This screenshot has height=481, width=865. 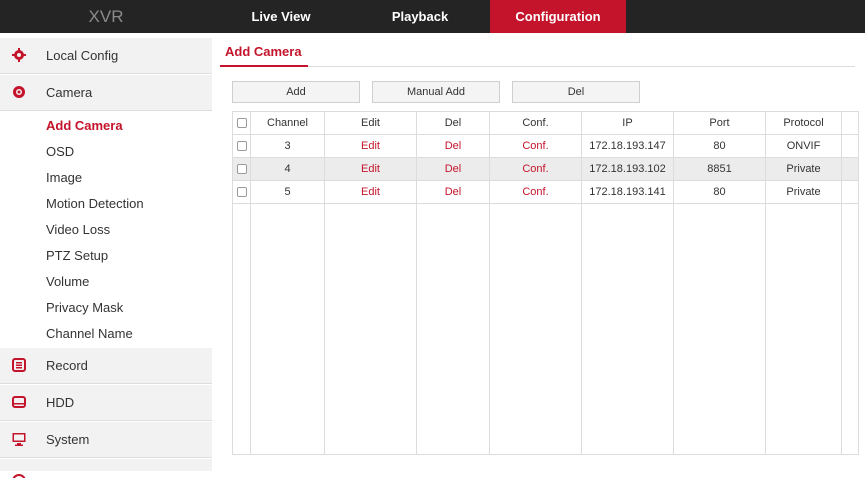 I want to click on sidebar-item-label: Record, so click(x=67, y=365).